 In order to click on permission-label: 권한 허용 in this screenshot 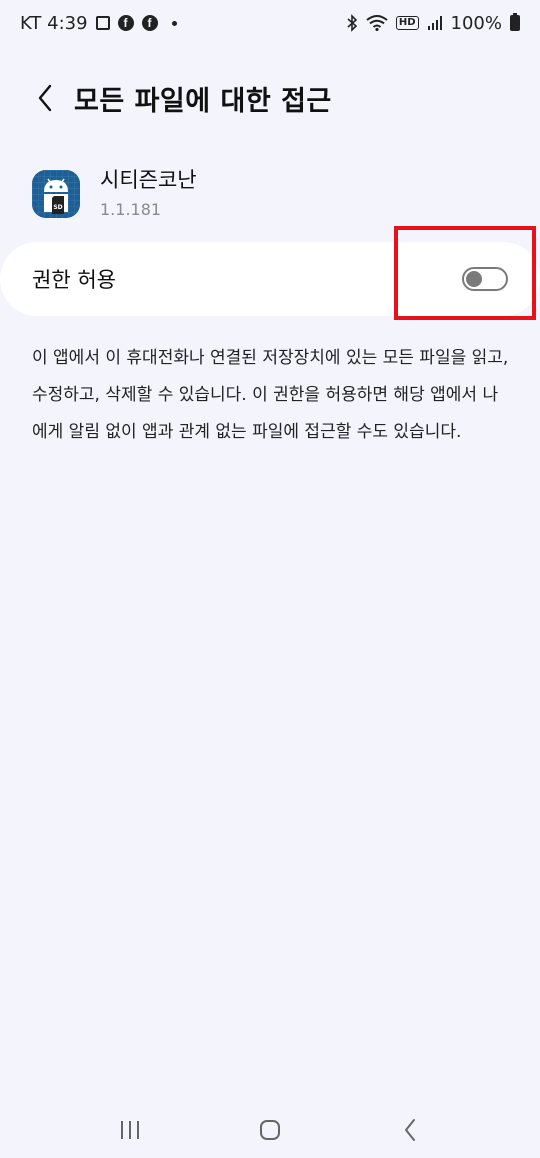, I will do `click(74, 280)`.